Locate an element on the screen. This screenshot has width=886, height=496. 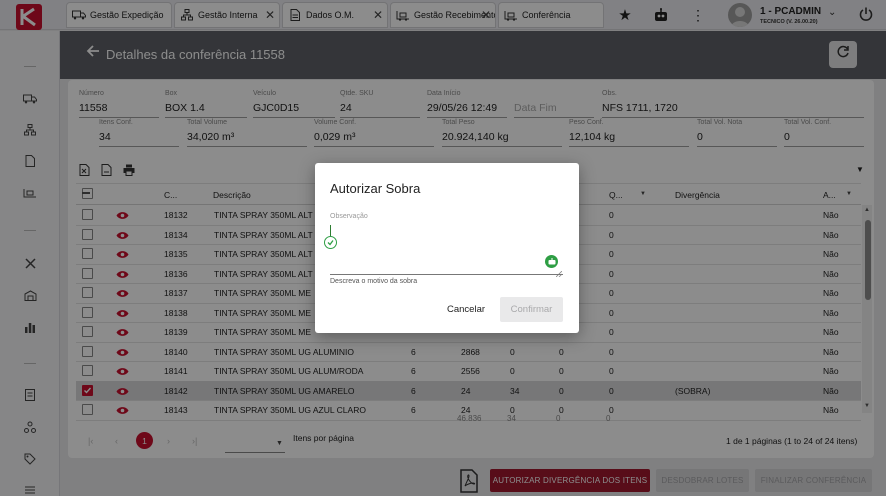
confirm-button: Confirmar is located at coordinates (531, 309).